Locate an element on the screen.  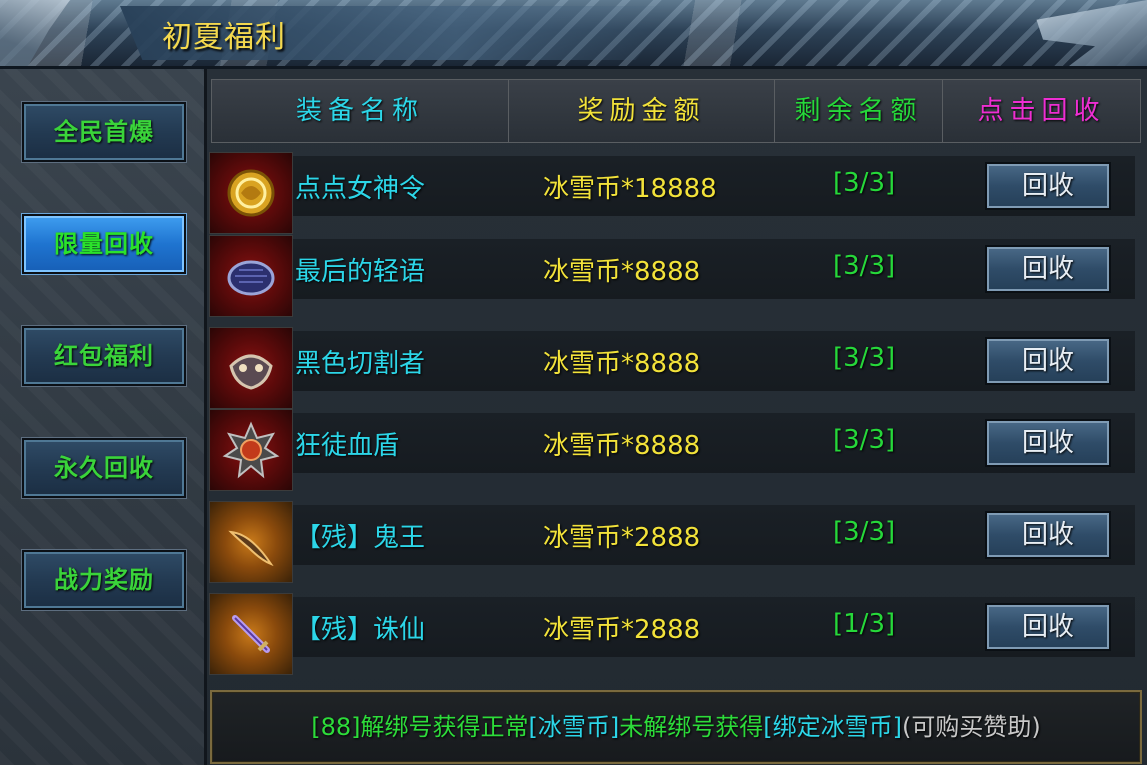
purple-sword-icon is located at coordinates (251, 634).